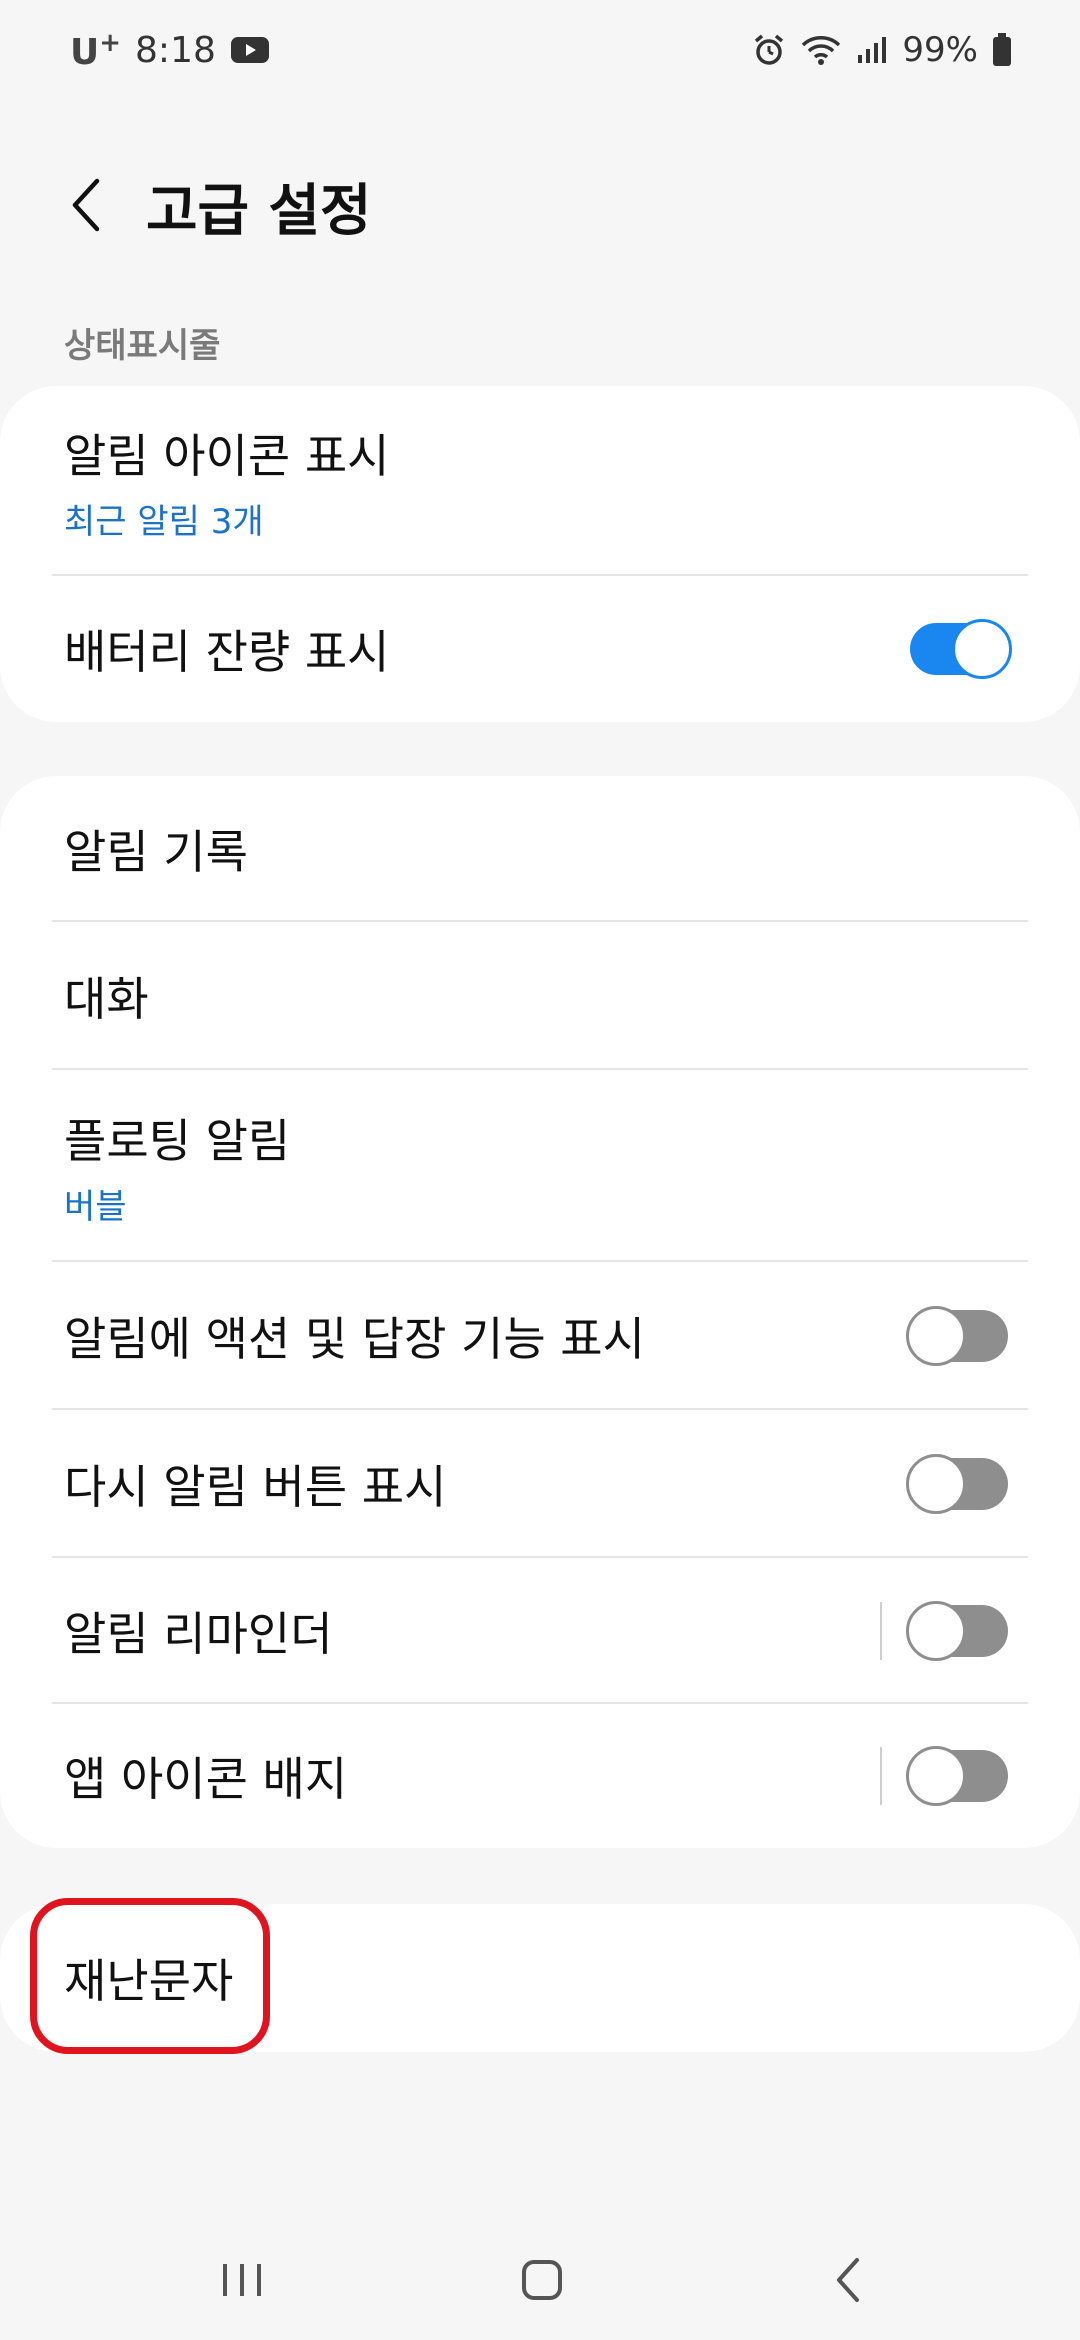  I want to click on row-subtitle: 버블, so click(95, 1206).